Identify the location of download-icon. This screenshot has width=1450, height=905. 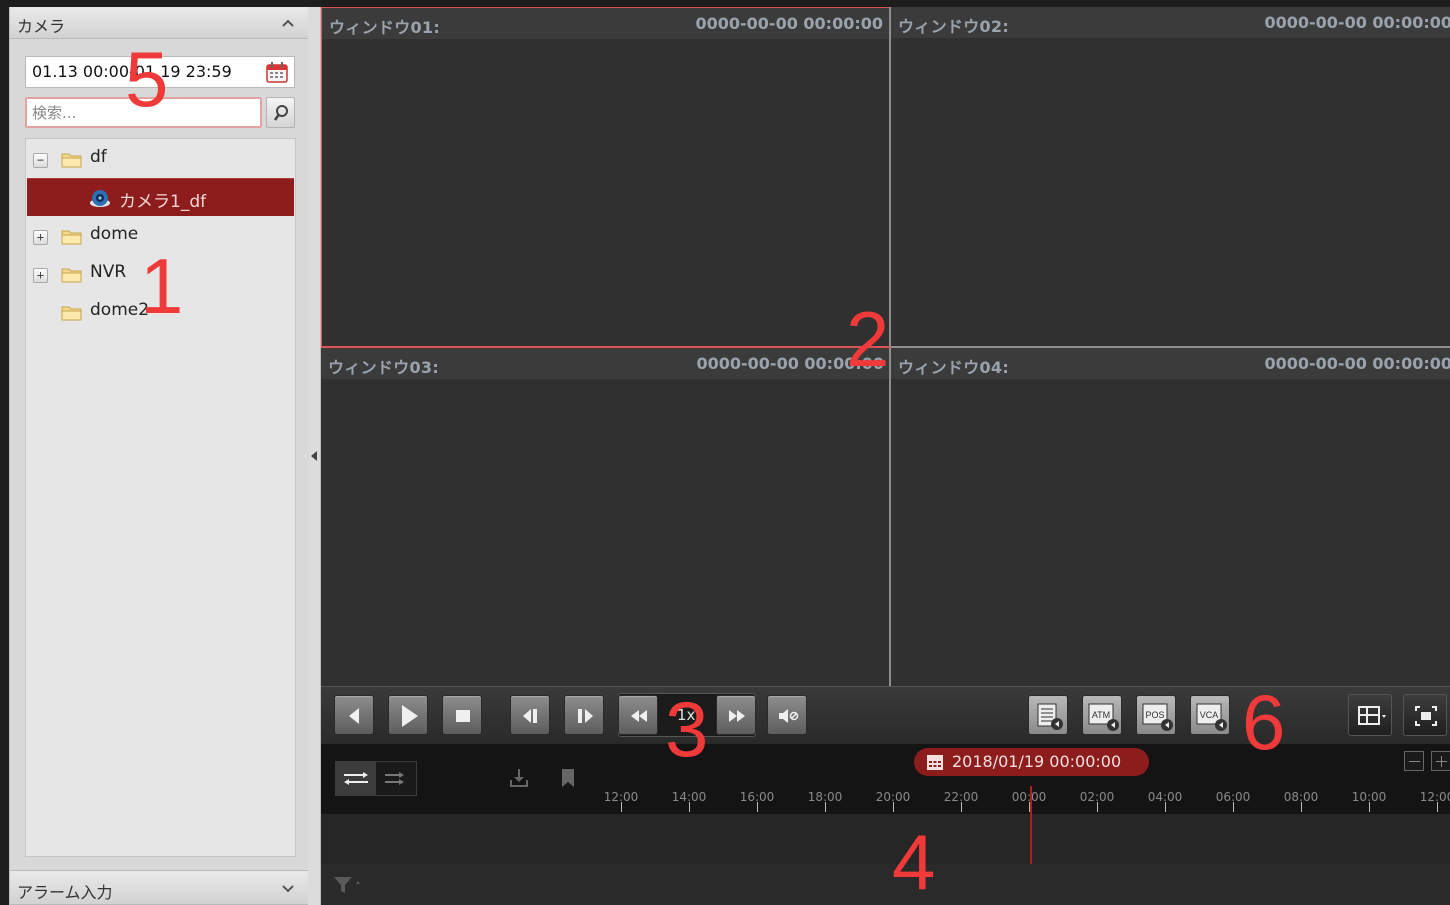
(519, 778).